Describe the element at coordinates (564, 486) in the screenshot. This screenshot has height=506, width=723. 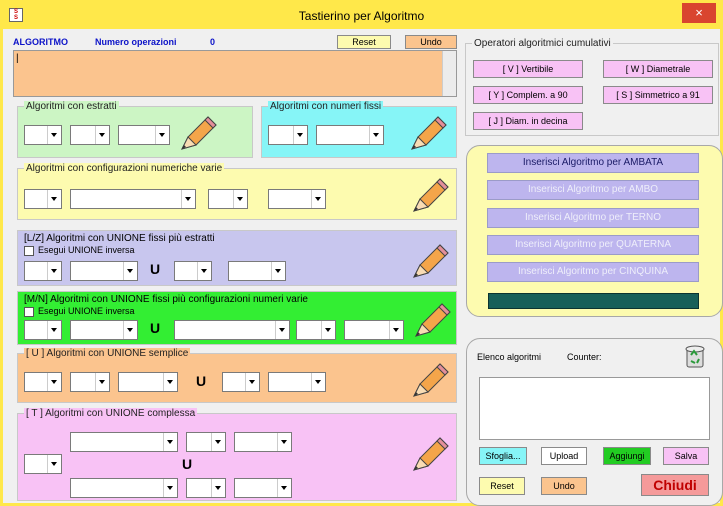
I see `undo-button-bottom: Undo` at that location.